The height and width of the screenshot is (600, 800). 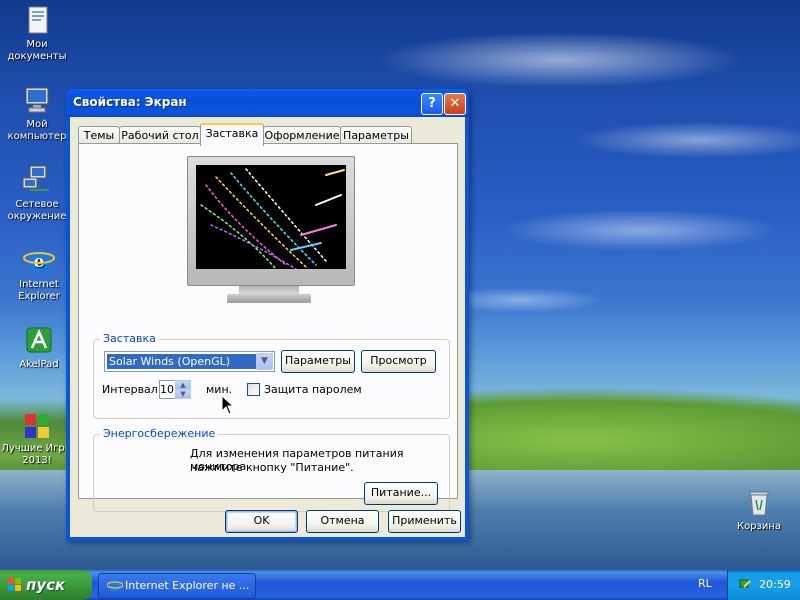 What do you see at coordinates (130, 102) in the screenshot?
I see `window-title: Свойства: Экран` at bounding box center [130, 102].